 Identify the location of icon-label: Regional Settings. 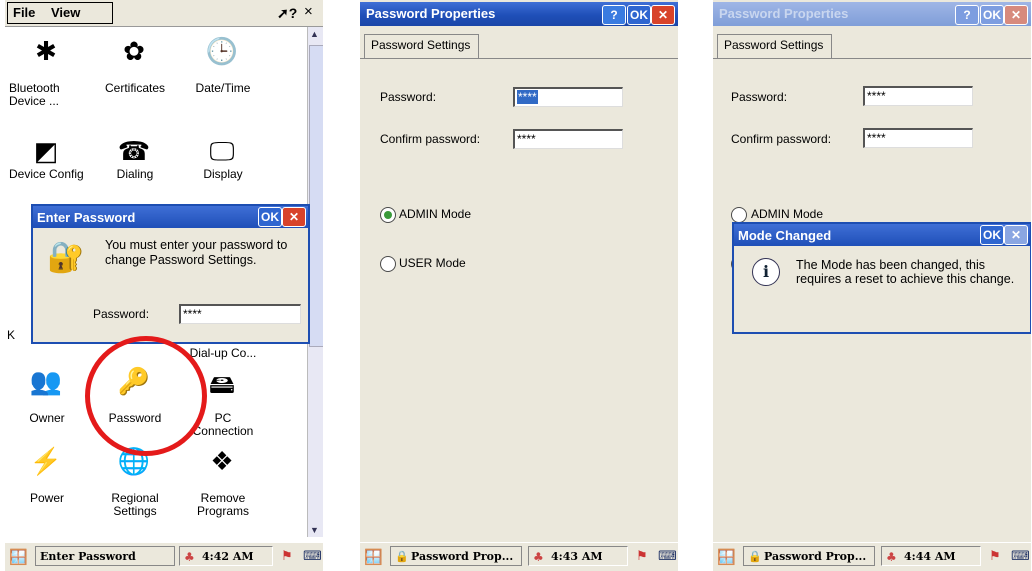
(135, 505).